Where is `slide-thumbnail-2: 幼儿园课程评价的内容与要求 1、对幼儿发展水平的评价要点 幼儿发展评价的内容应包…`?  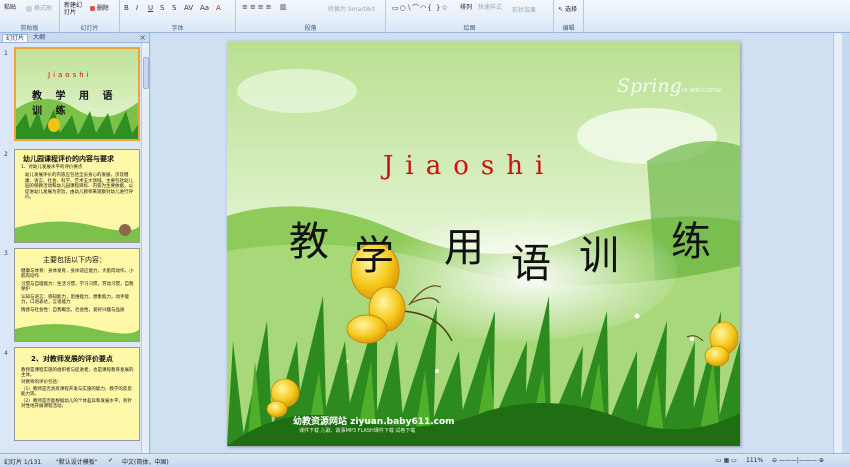
slide-thumbnail-2: 幼儿园课程评价的内容与要求 1、对幼儿发展水平的评价要点 幼儿发展评价的内容应包… is located at coordinates (77, 196).